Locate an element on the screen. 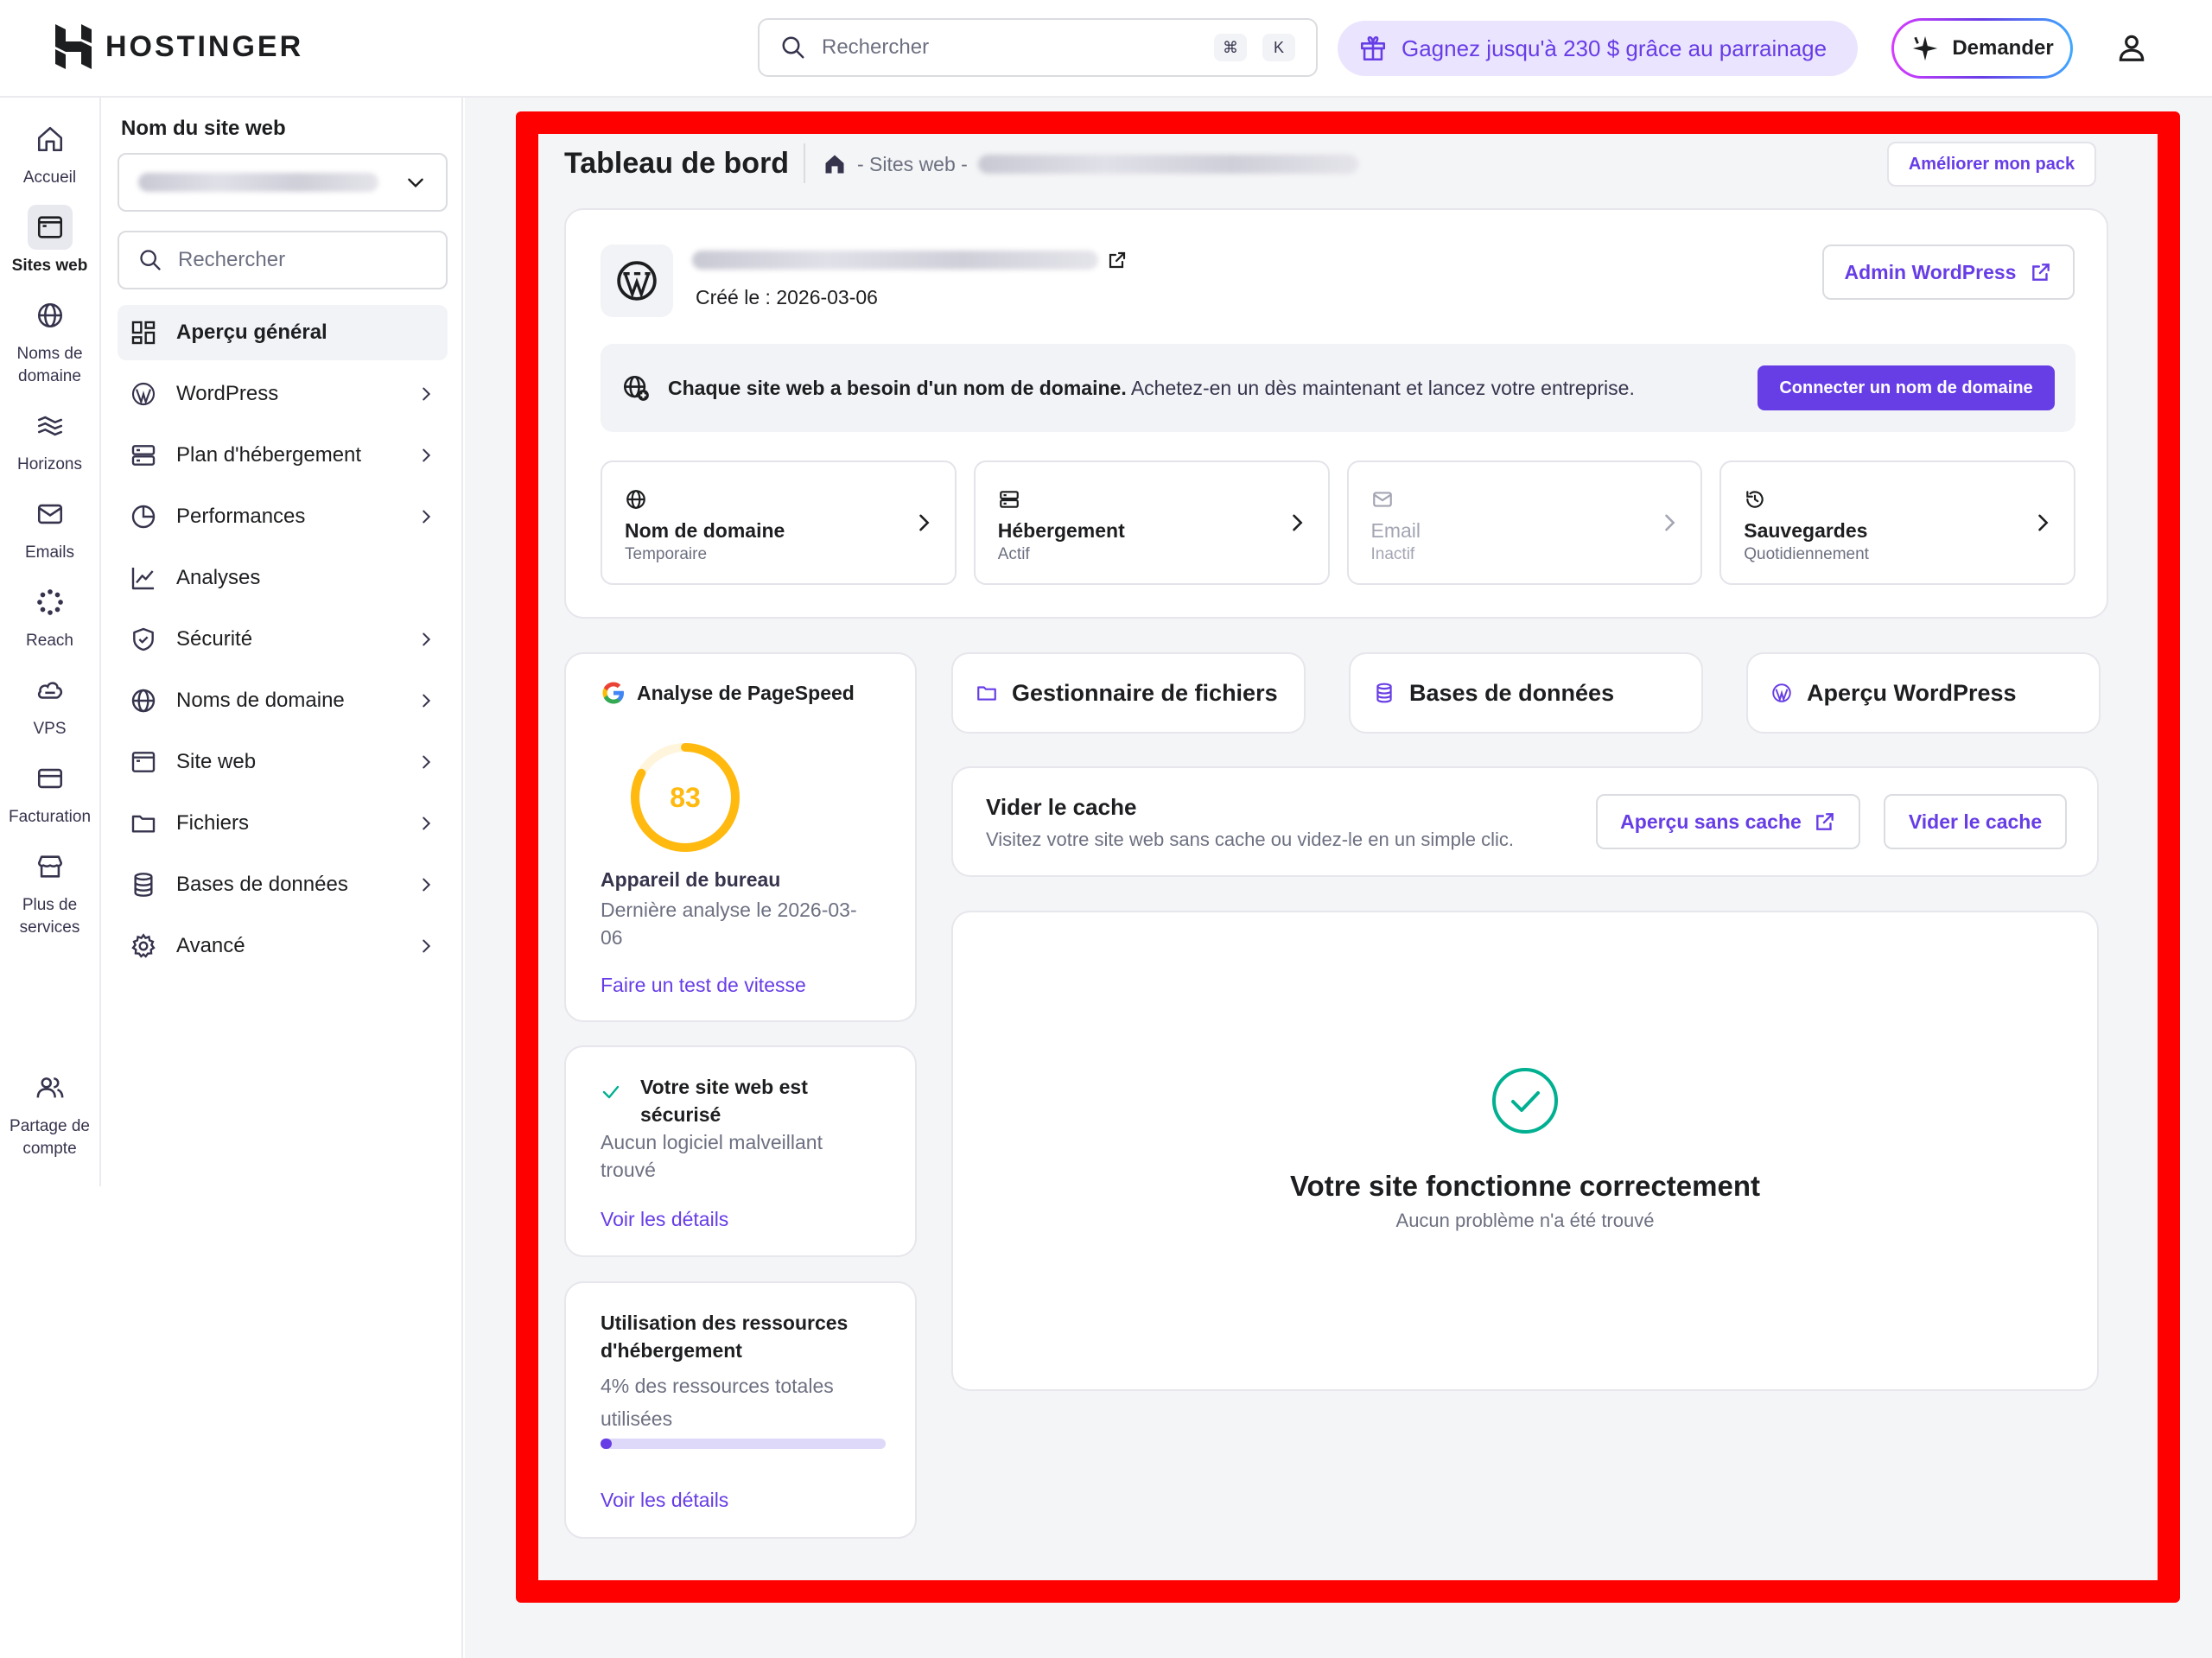 The height and width of the screenshot is (1658, 2212). sidebar-item-domains: Noms de domaine is located at coordinates (283, 700).